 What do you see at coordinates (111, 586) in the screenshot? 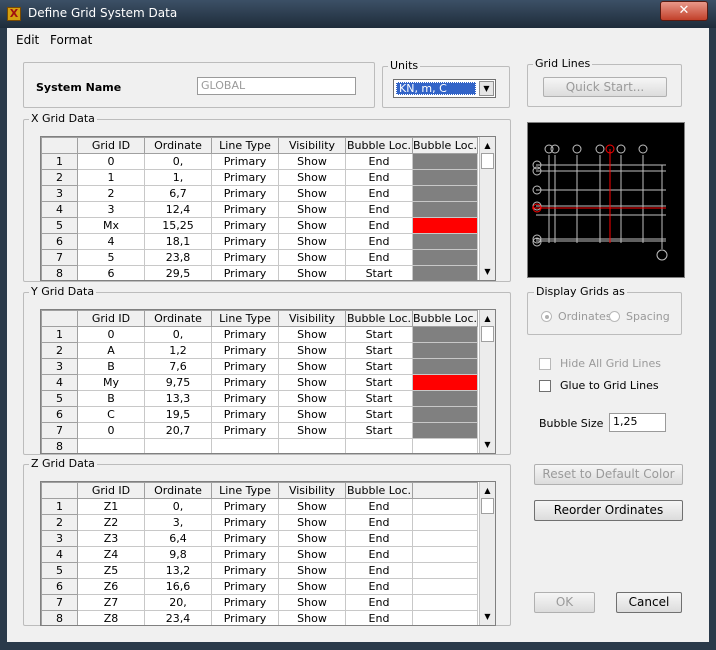
I see `cell-id: Z6` at bounding box center [111, 586].